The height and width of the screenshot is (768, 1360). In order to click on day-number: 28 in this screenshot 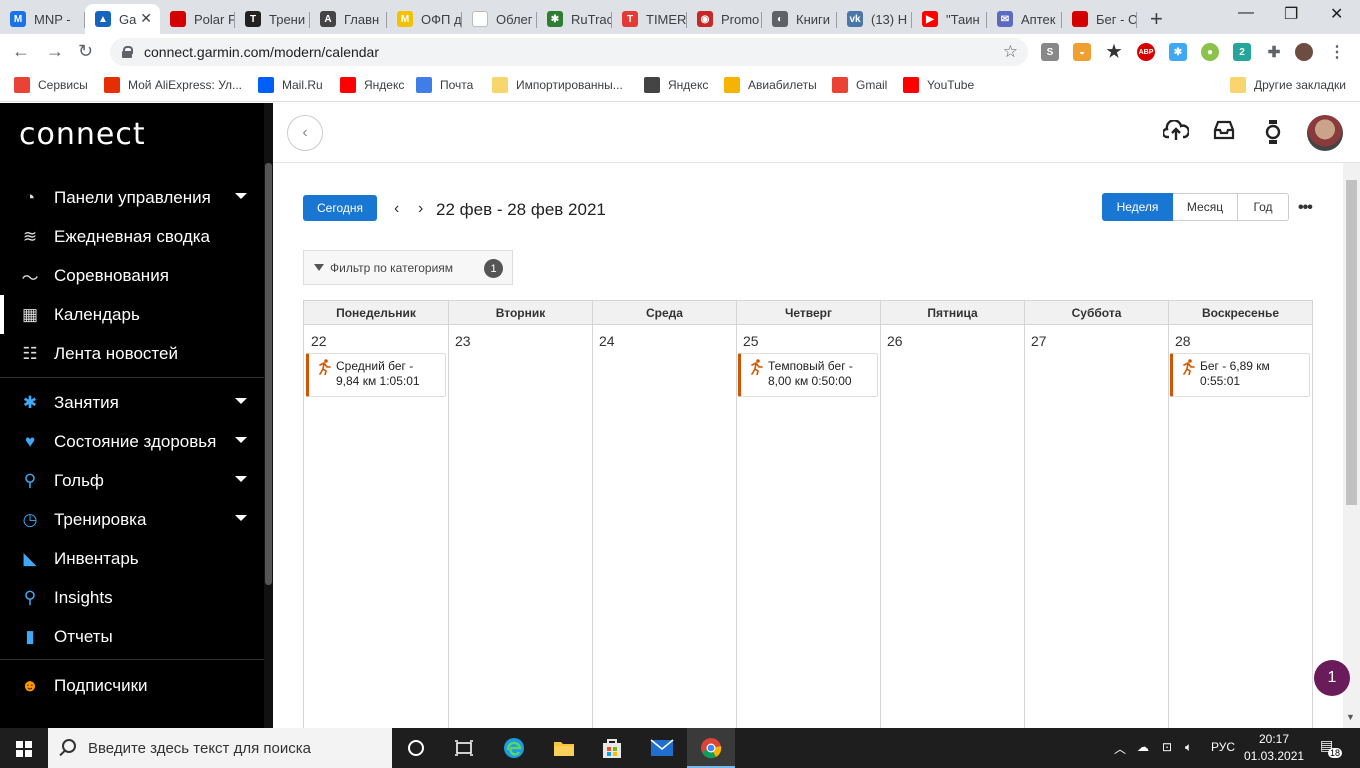, I will do `click(1183, 341)`.